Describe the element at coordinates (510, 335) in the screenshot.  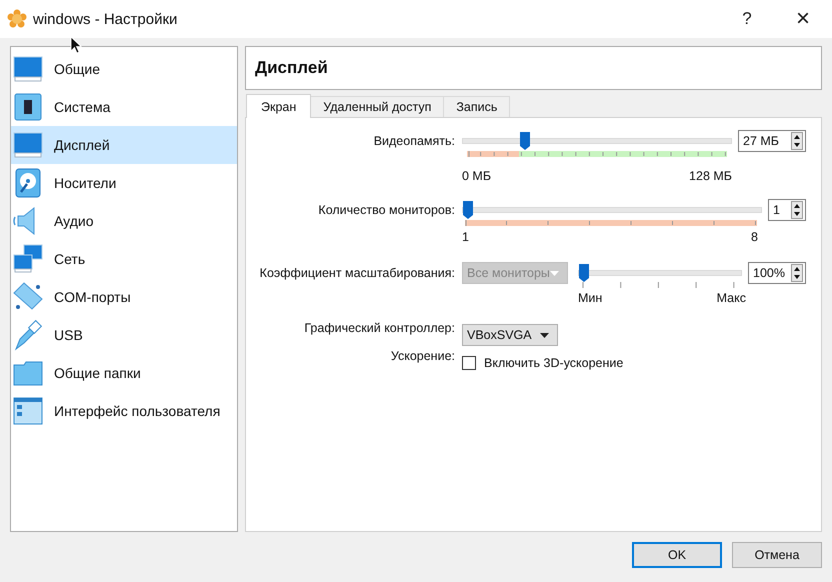
I see `controller-dropdown: VBoxSVGA` at that location.